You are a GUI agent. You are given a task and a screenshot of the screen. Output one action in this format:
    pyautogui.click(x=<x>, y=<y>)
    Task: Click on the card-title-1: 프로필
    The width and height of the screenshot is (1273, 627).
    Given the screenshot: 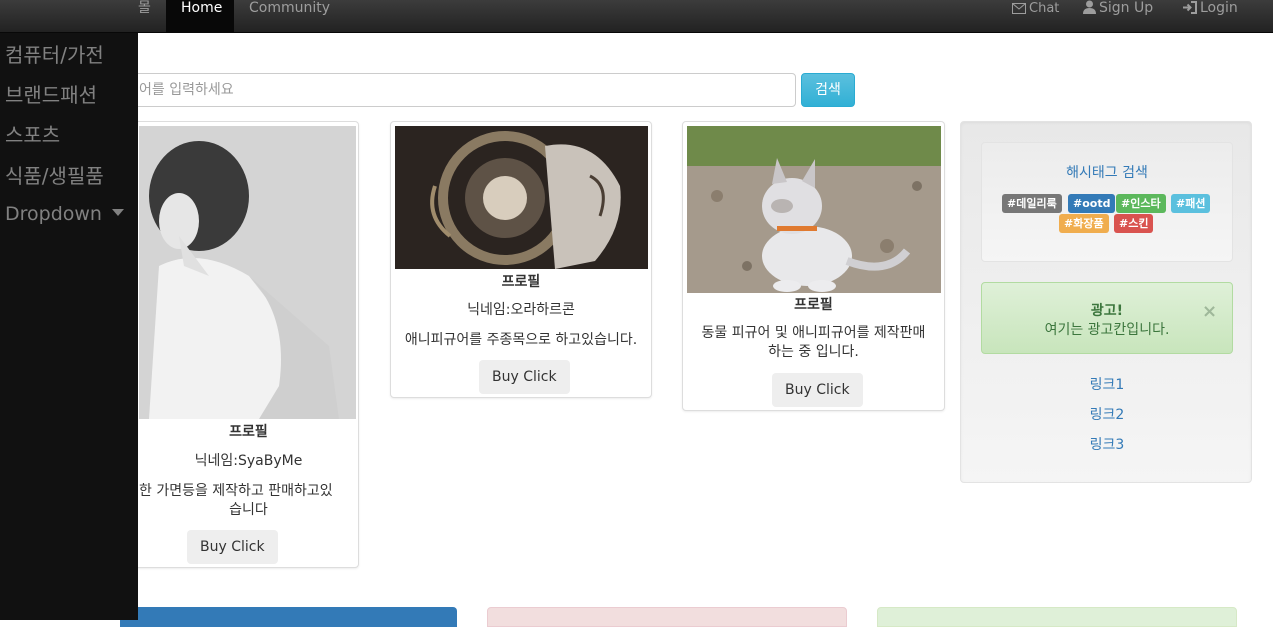 What is the action you would take?
    pyautogui.click(x=248, y=432)
    